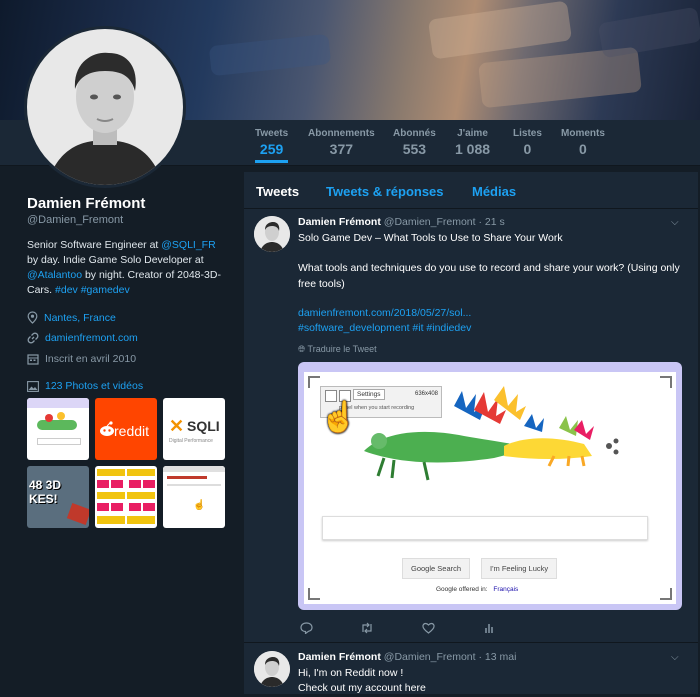 The height and width of the screenshot is (697, 700). I want to click on bio-mention-atalantoo: @Atalantoo, so click(54, 275).